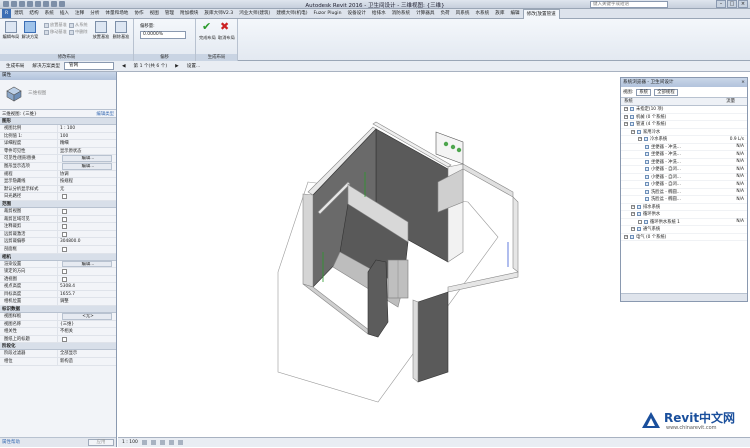 The width and height of the screenshot is (750, 448). Describe the element at coordinates (87, 241) in the screenshot. I see `property-value: 304800.0` at that location.